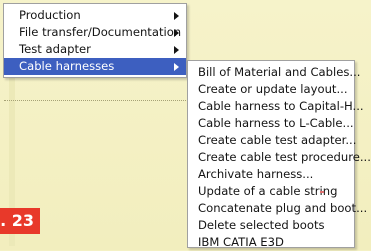  I want to click on submenu-item-label: Update of a cable string, so click(268, 191).